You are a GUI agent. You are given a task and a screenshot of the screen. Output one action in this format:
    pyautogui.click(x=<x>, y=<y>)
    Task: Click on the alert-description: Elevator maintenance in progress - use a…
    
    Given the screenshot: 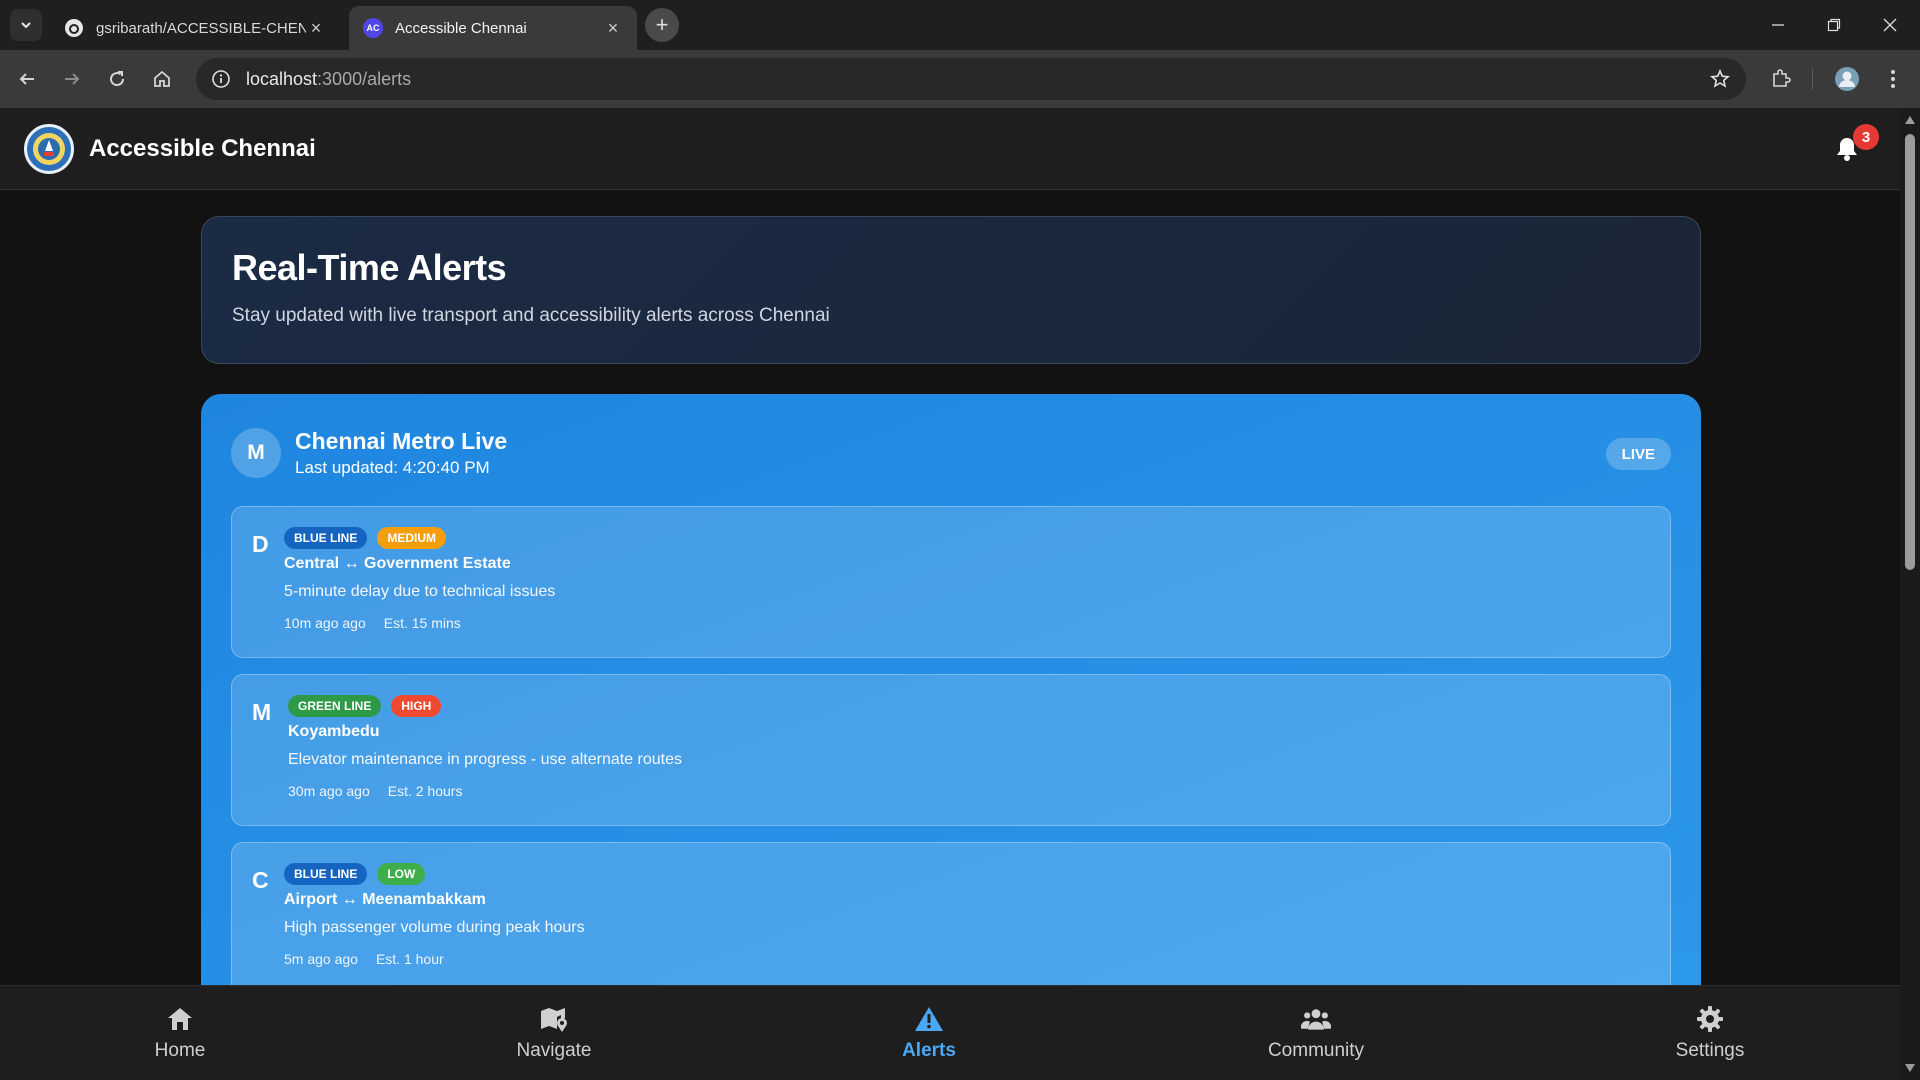 What is the action you would take?
    pyautogui.click(x=485, y=759)
    